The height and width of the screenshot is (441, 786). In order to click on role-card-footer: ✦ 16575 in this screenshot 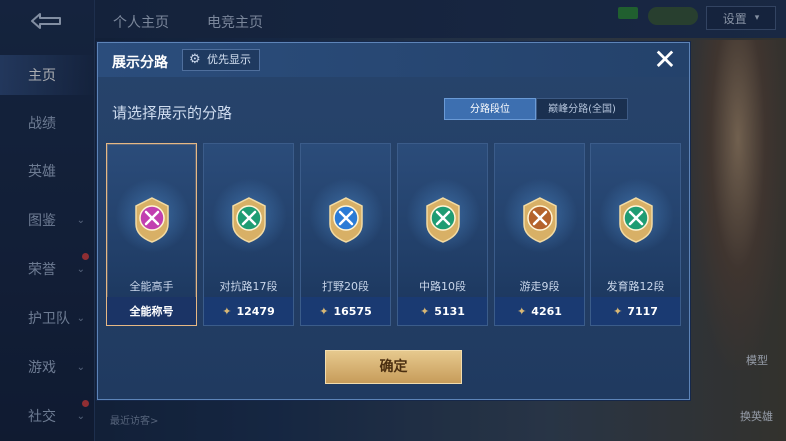, I will do `click(345, 311)`.